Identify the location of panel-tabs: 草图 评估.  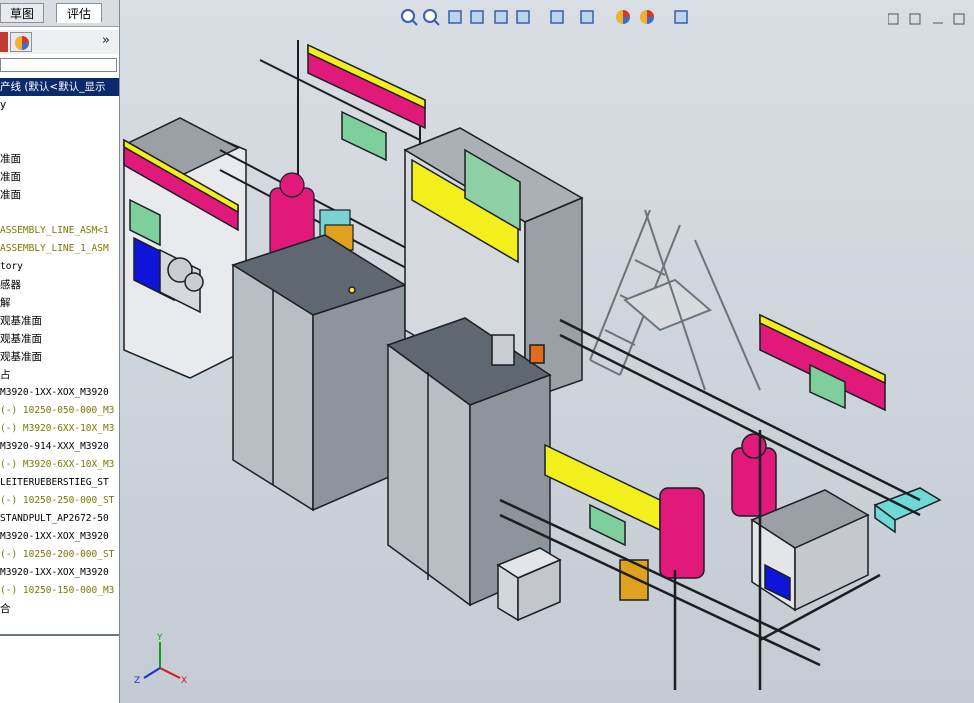
(59, 13).